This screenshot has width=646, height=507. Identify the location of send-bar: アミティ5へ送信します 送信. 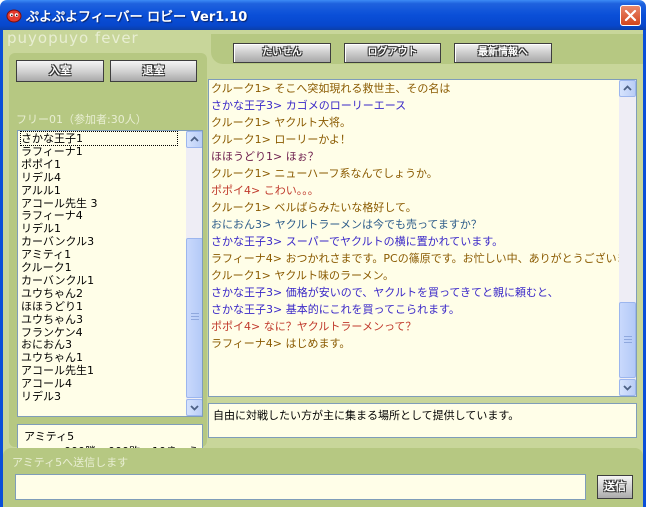
(323, 477).